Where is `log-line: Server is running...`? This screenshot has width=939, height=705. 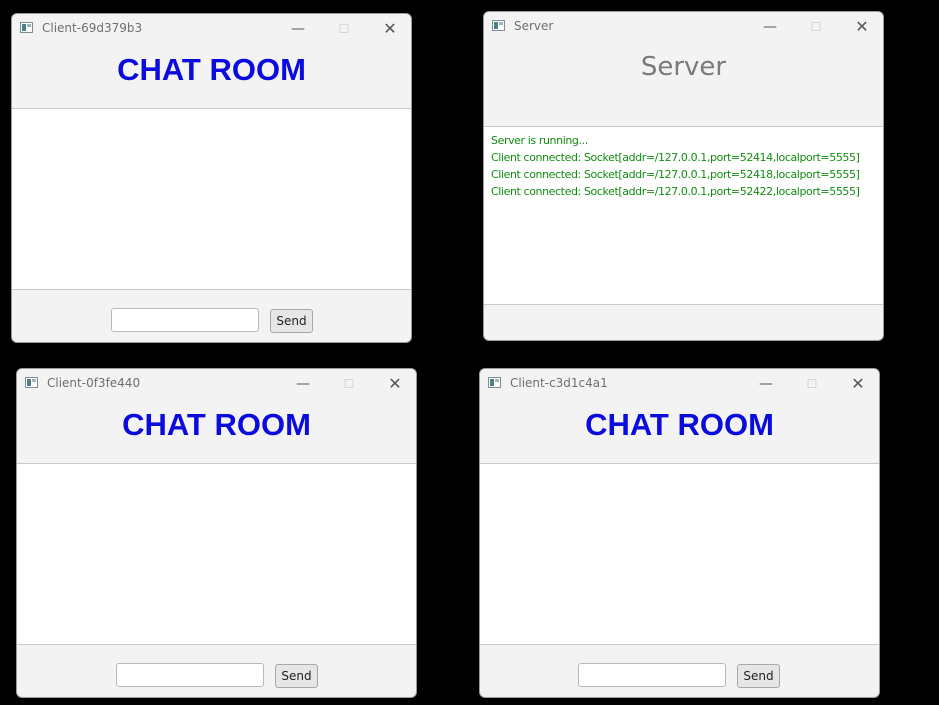 log-line: Server is running... is located at coordinates (539, 140).